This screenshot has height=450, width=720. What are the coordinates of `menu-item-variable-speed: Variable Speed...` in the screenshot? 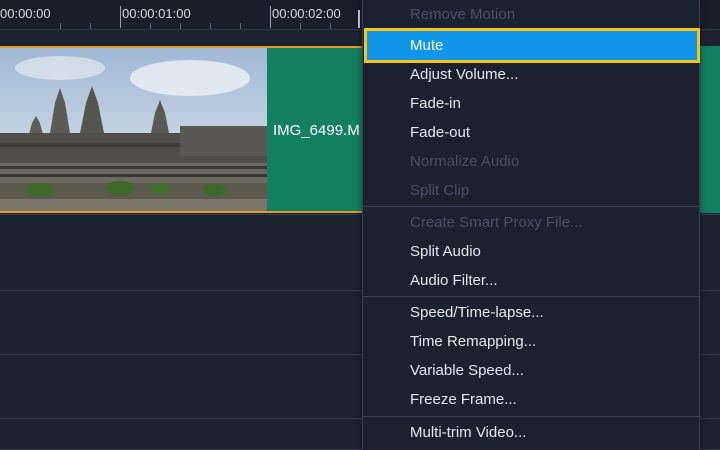 It's located at (532, 370).